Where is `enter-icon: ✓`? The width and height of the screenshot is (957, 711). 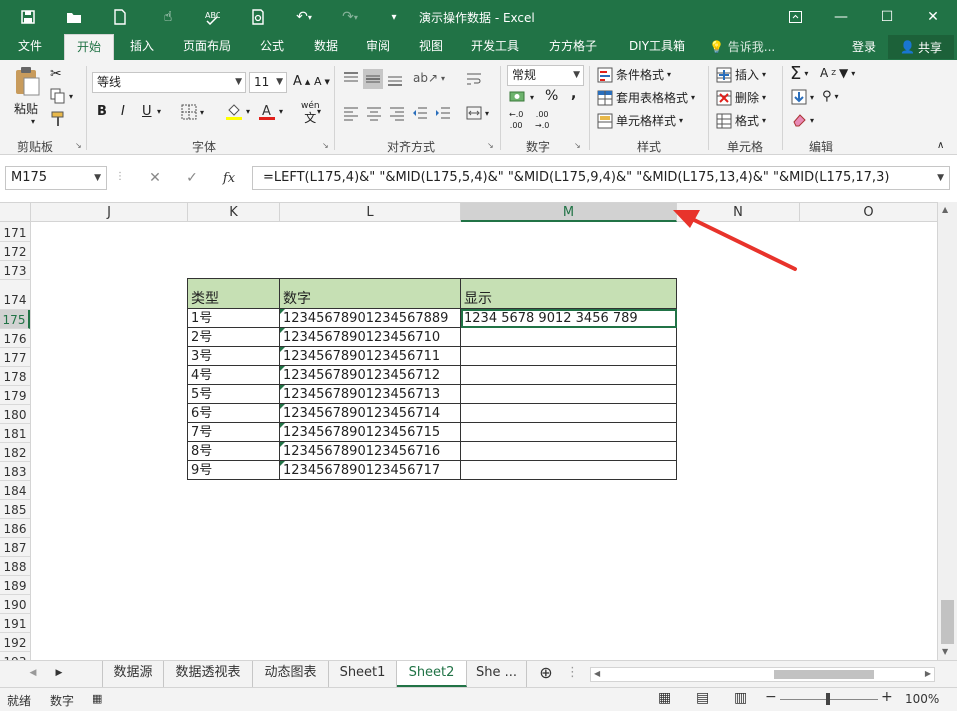 enter-icon: ✓ is located at coordinates (192, 178).